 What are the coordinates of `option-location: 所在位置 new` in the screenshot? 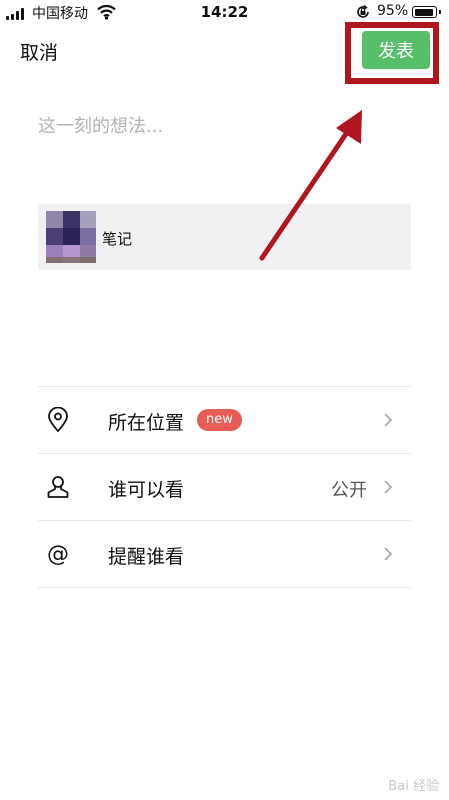 It's located at (224, 420).